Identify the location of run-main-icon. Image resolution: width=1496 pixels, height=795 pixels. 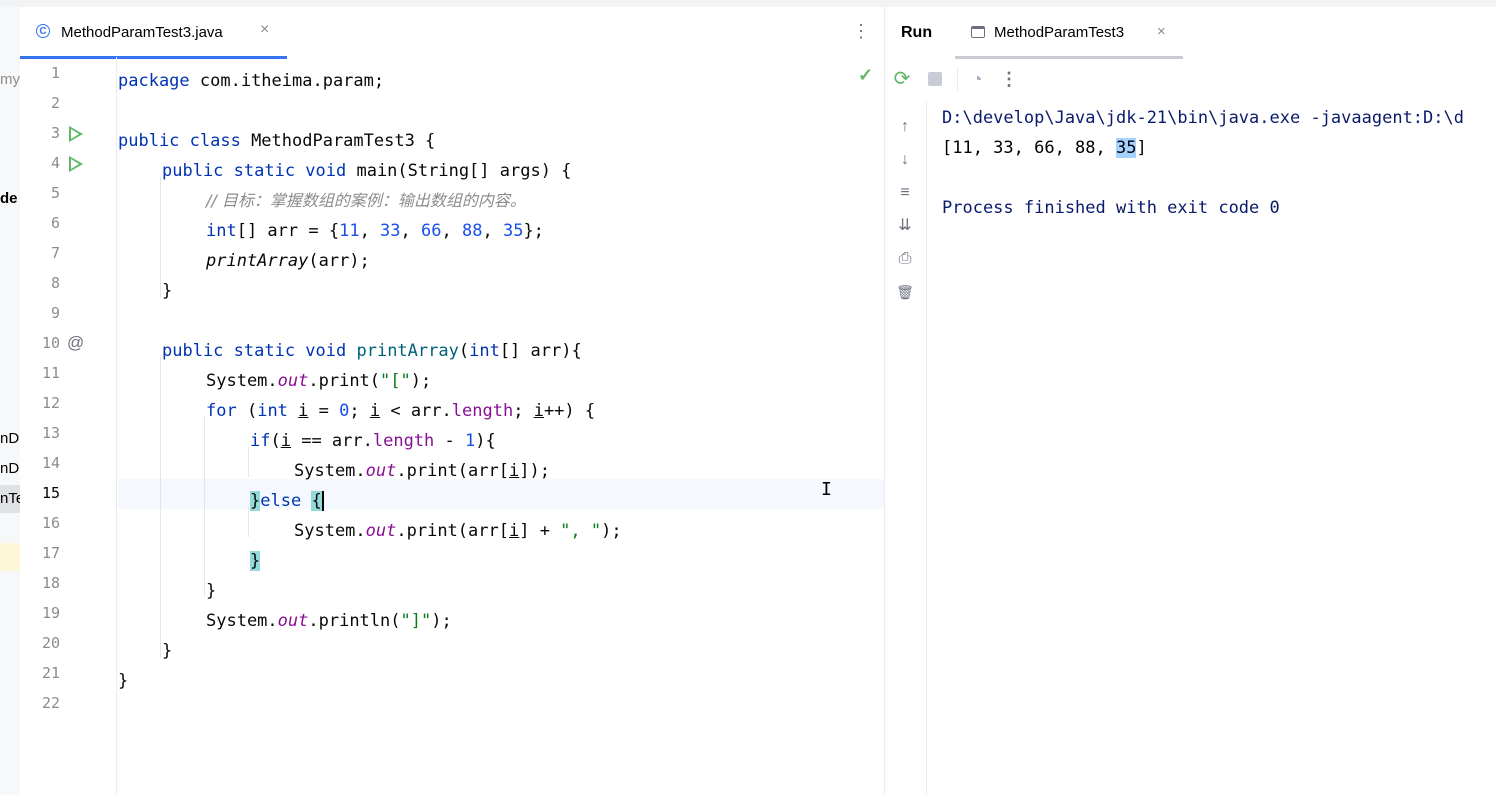
(76, 164).